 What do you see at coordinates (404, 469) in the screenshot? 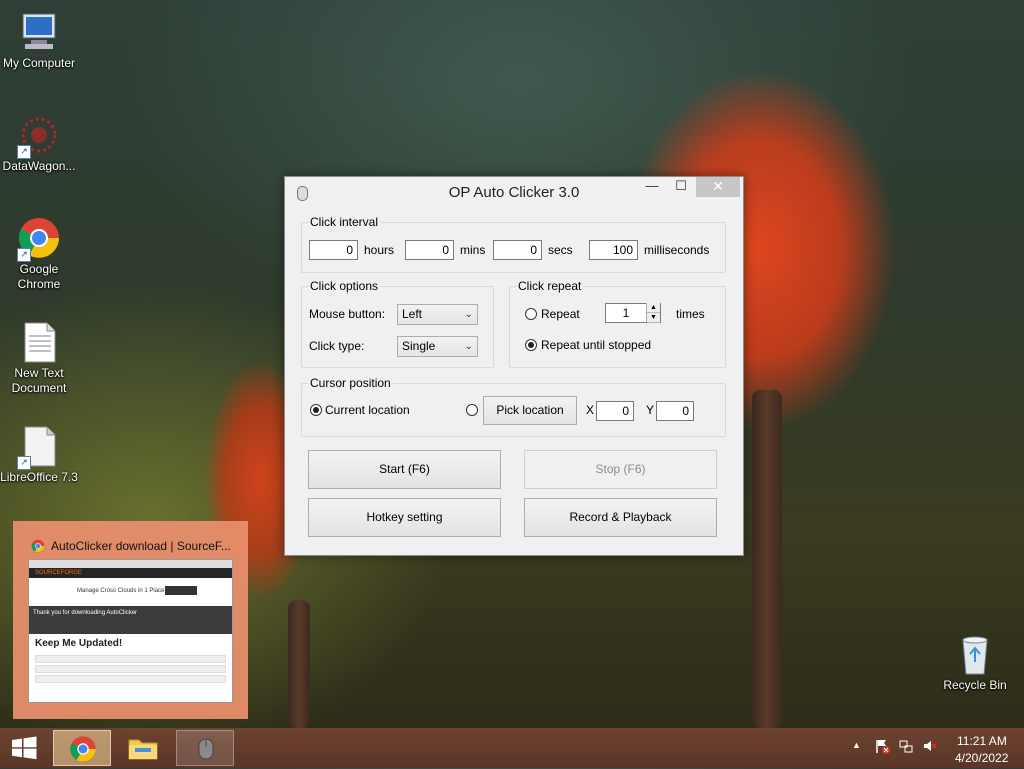
I see `start-button: Start (F6)` at bounding box center [404, 469].